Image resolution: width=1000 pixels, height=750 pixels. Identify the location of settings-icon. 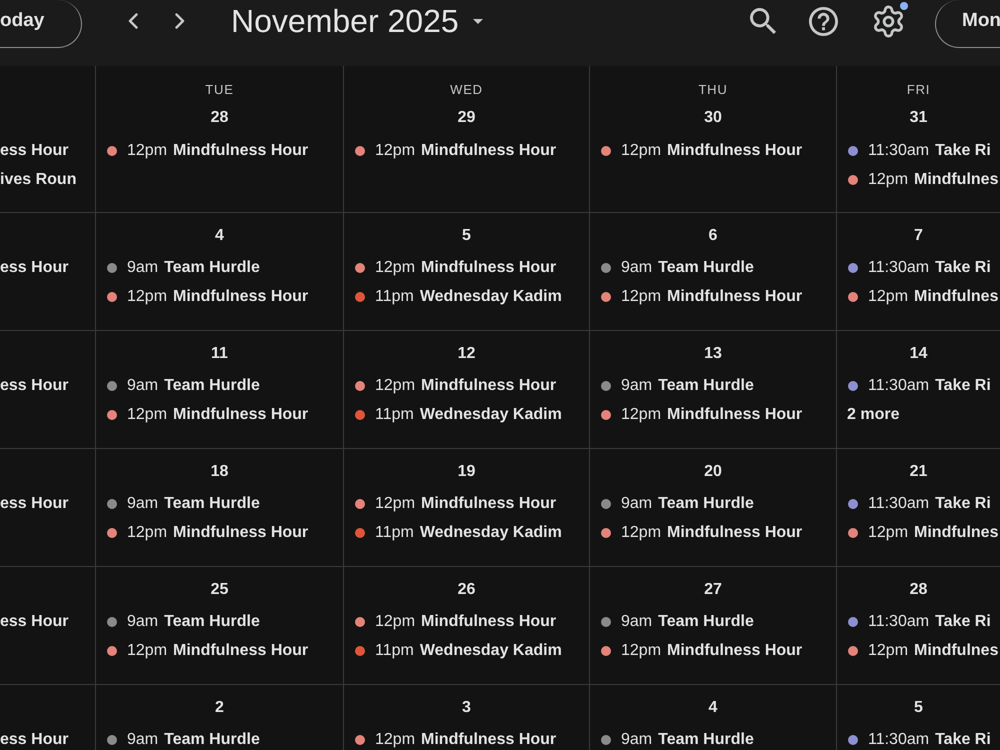
(888, 21).